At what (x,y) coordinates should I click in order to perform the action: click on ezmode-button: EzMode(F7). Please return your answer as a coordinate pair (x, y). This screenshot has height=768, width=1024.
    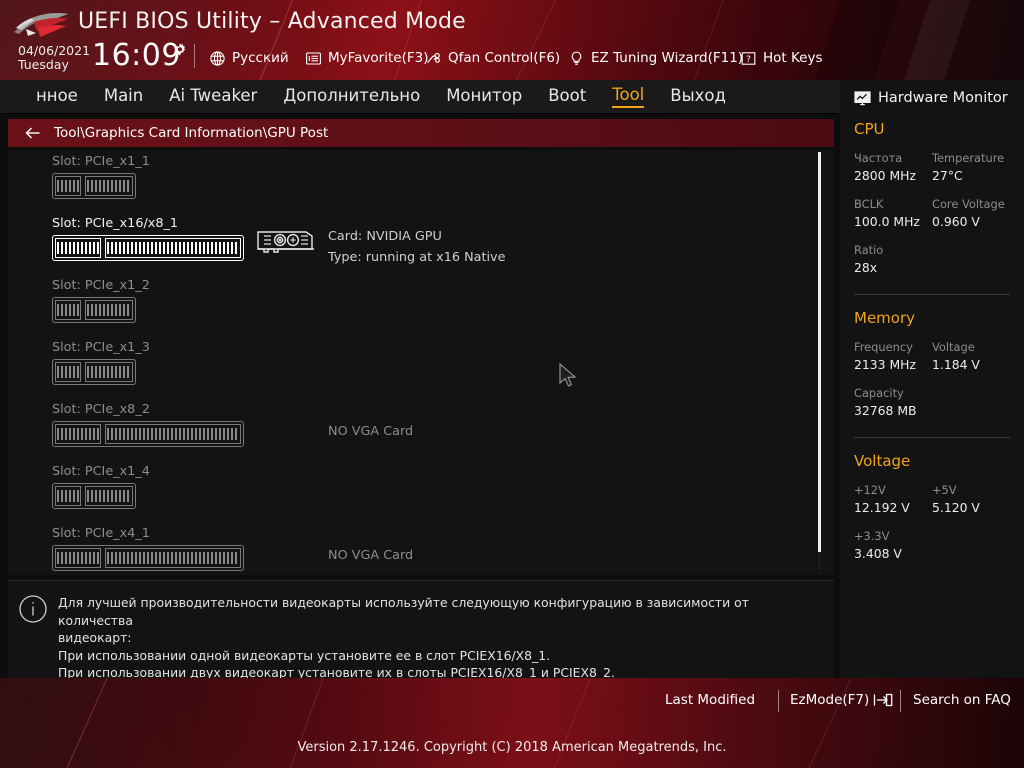
    Looking at the image, I should click on (841, 700).